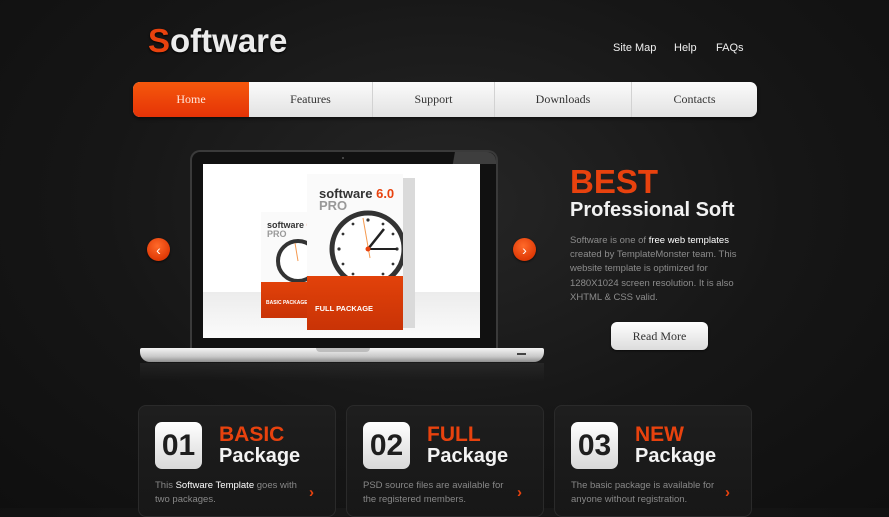  I want to click on nav-item-downloads: Downloads, so click(563, 99).